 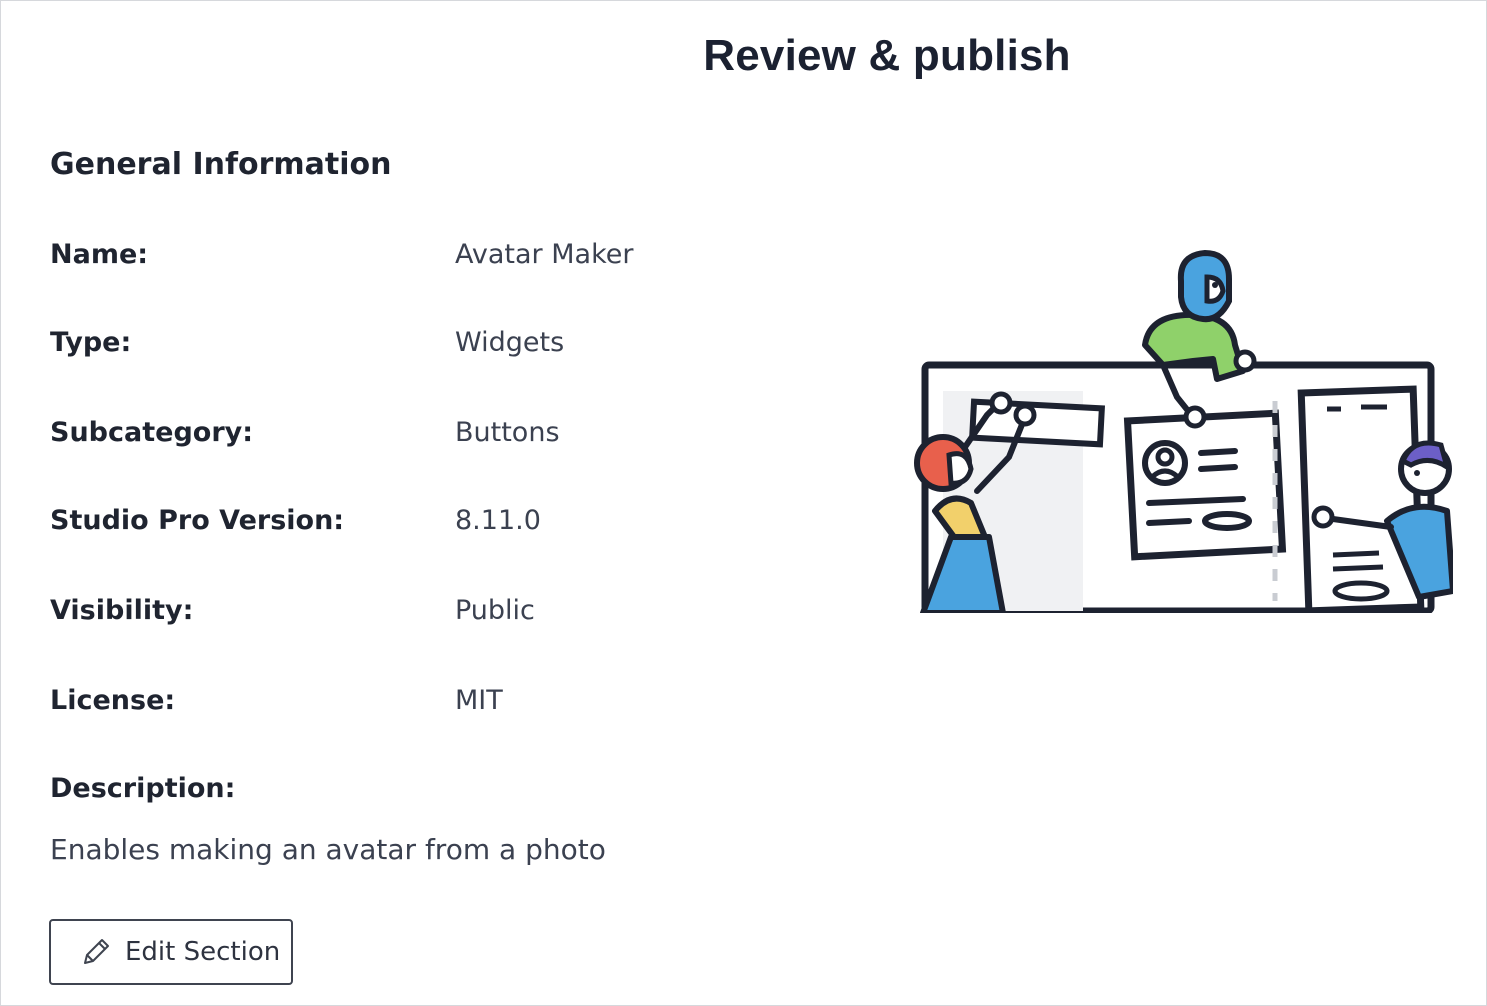 What do you see at coordinates (1184, 428) in the screenshot?
I see `team-collaboration-illustration` at bounding box center [1184, 428].